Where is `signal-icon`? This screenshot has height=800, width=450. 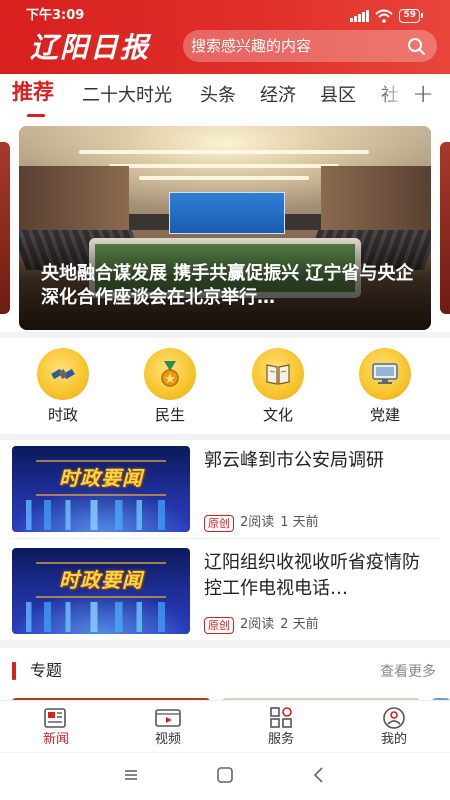
signal-icon is located at coordinates (360, 16).